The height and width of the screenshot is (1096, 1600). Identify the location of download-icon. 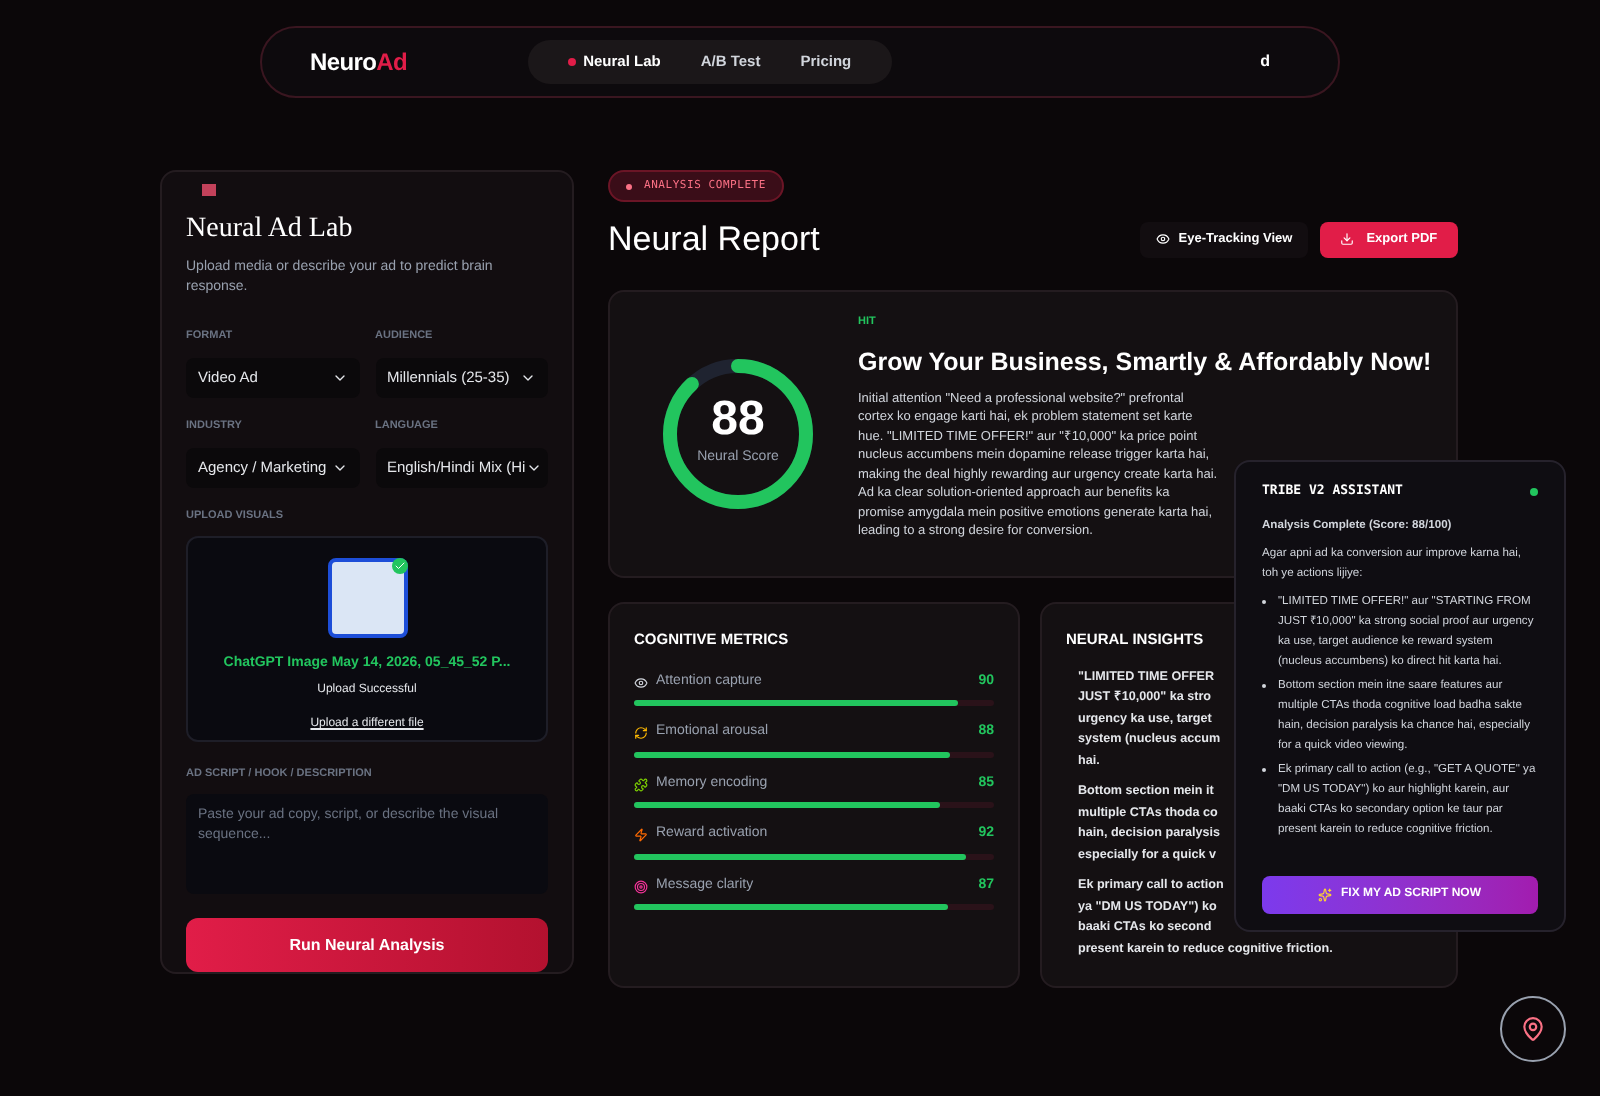
(1347, 239).